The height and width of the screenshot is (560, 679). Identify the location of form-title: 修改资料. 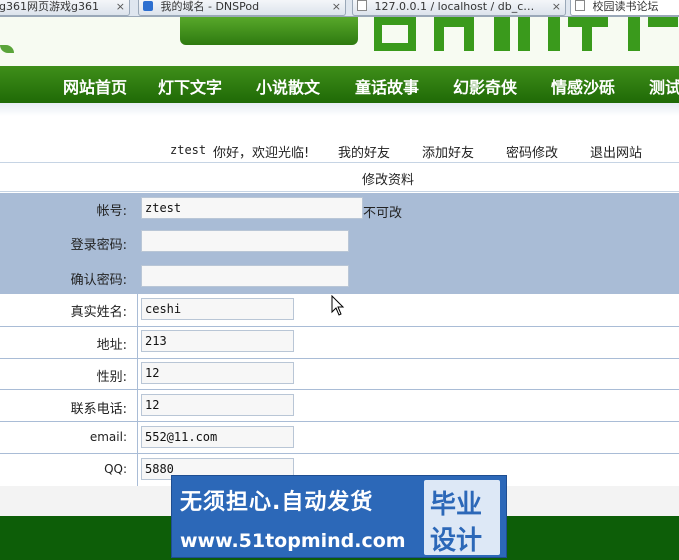
(388, 180).